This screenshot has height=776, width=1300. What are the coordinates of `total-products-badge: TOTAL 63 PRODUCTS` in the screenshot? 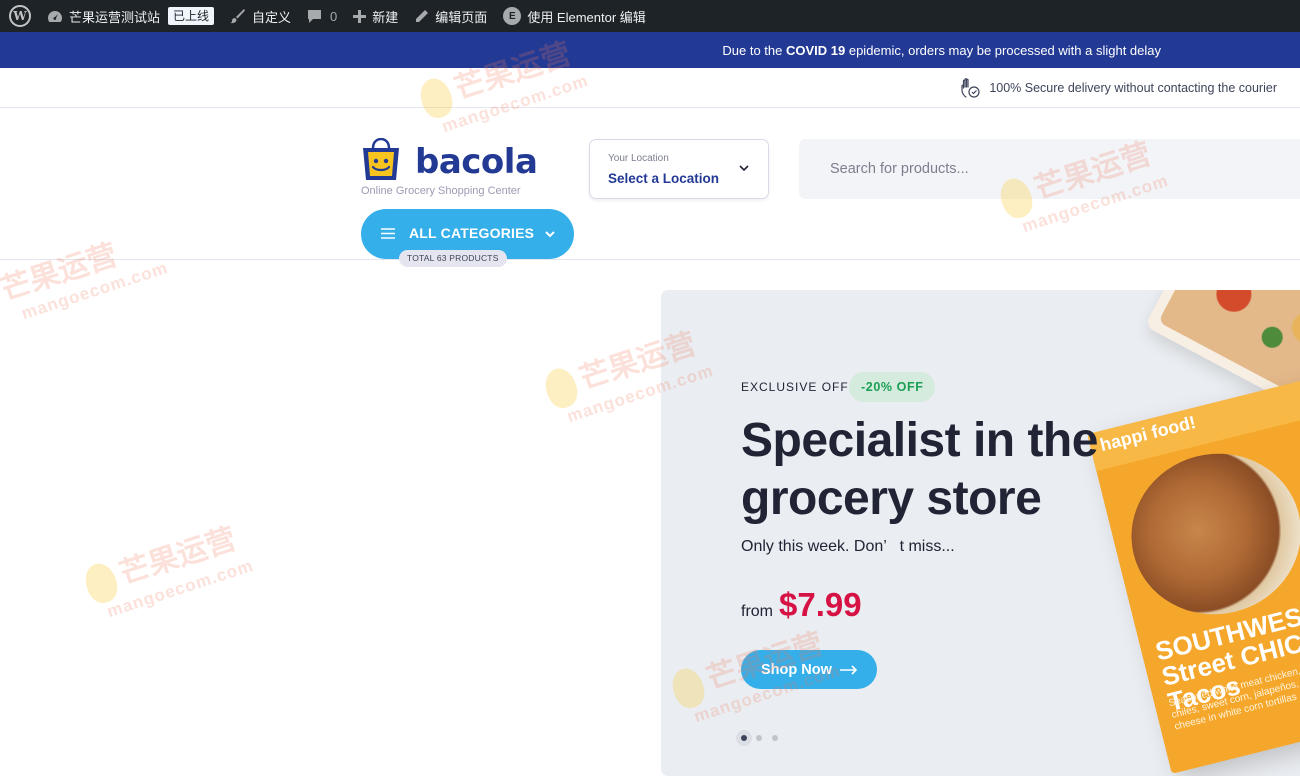 It's located at (453, 258).